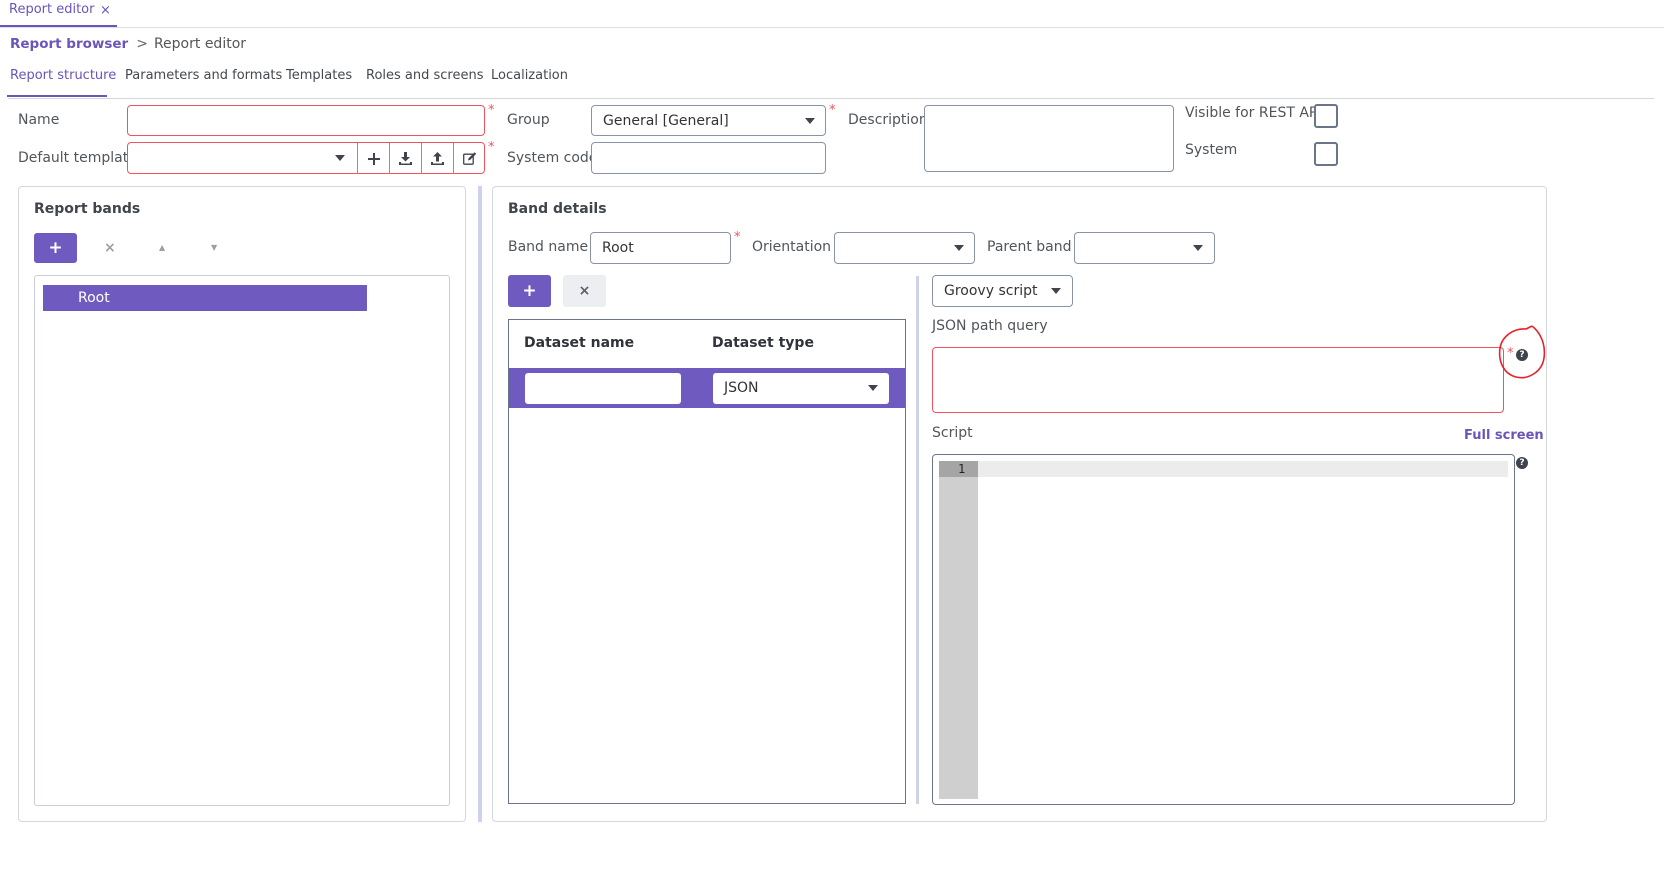 The width and height of the screenshot is (1664, 882). Describe the element at coordinates (200, 44) in the screenshot. I see `breadcrumb-current: Report editor` at that location.